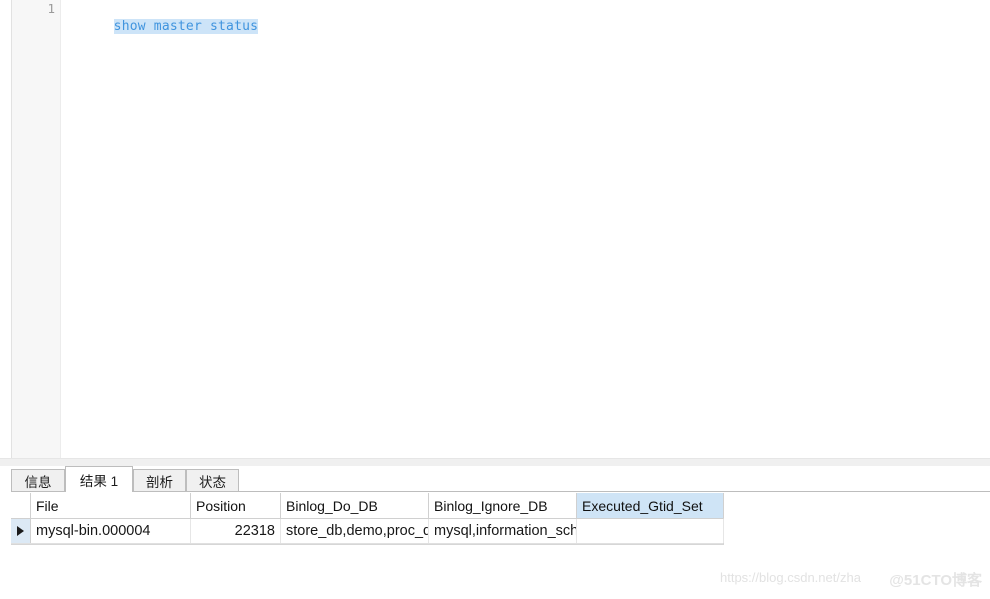 This screenshot has height=599, width=990. I want to click on cell-file: mysql-bin.000004, so click(111, 531).